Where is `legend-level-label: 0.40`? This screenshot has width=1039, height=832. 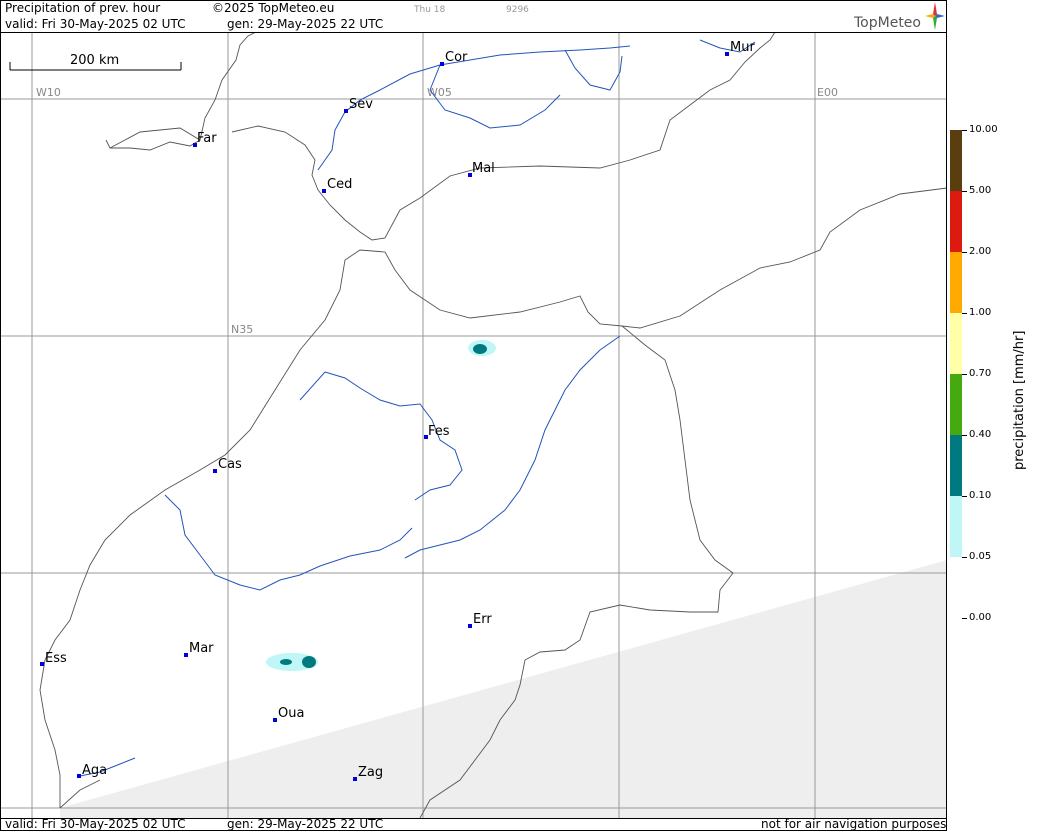 legend-level-label: 0.40 is located at coordinates (980, 434).